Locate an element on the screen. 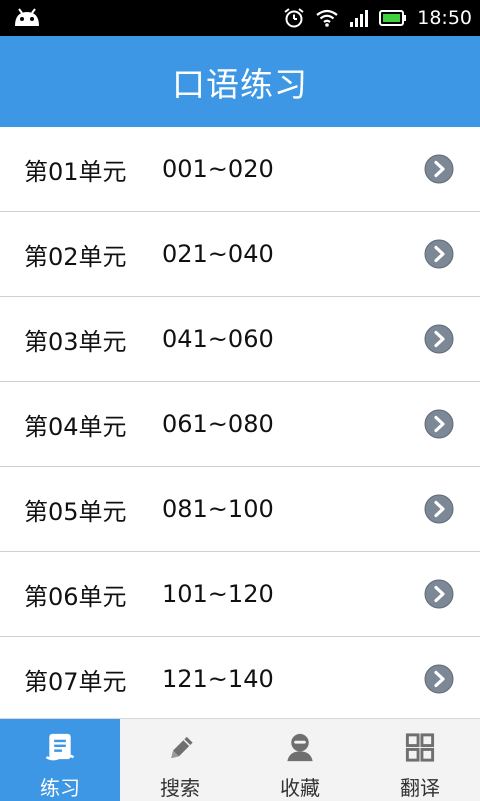  list-item: 第07单元 121~140 is located at coordinates (240, 677).